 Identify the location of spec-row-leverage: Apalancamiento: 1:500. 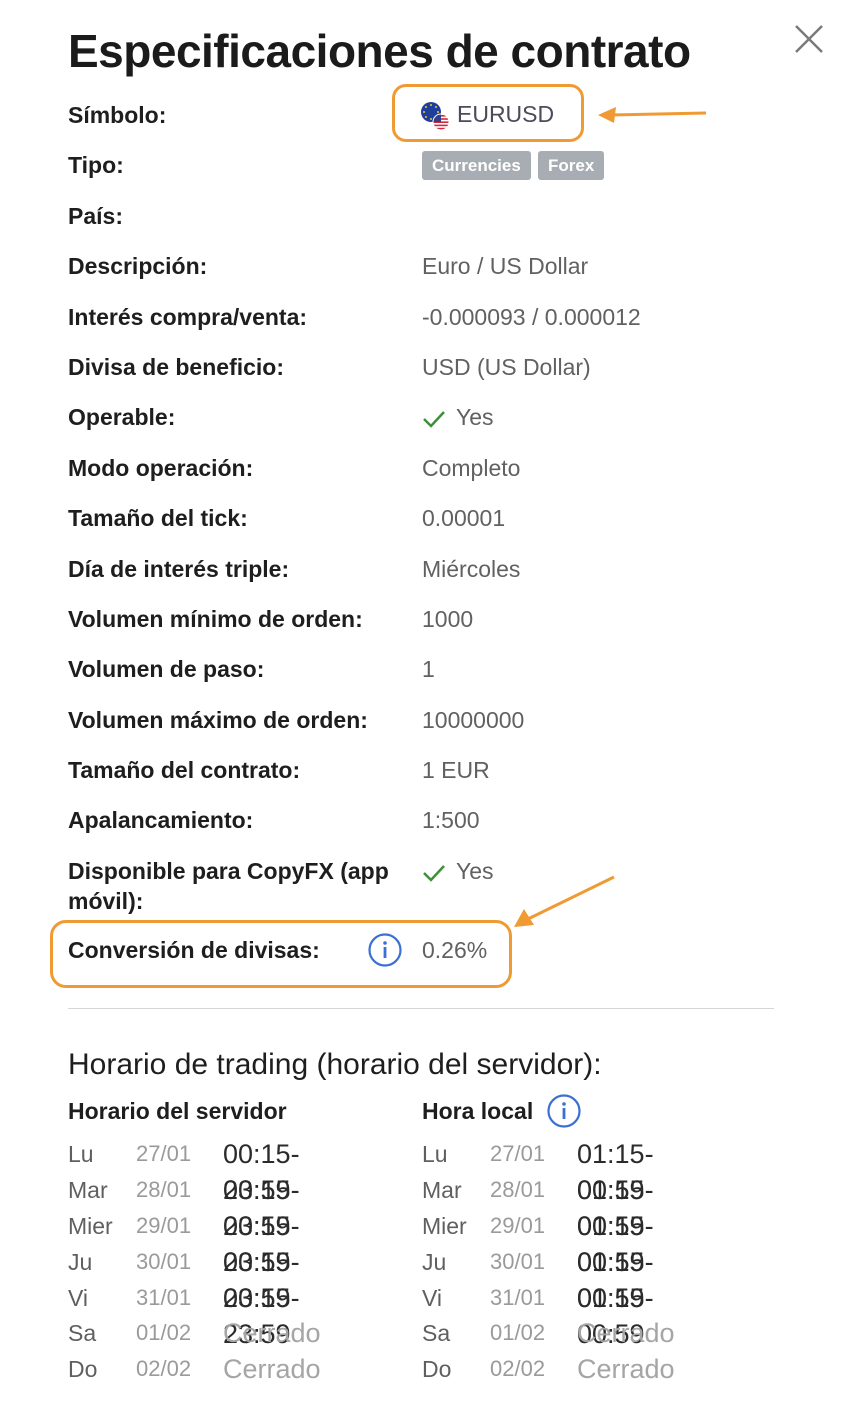
(428, 823).